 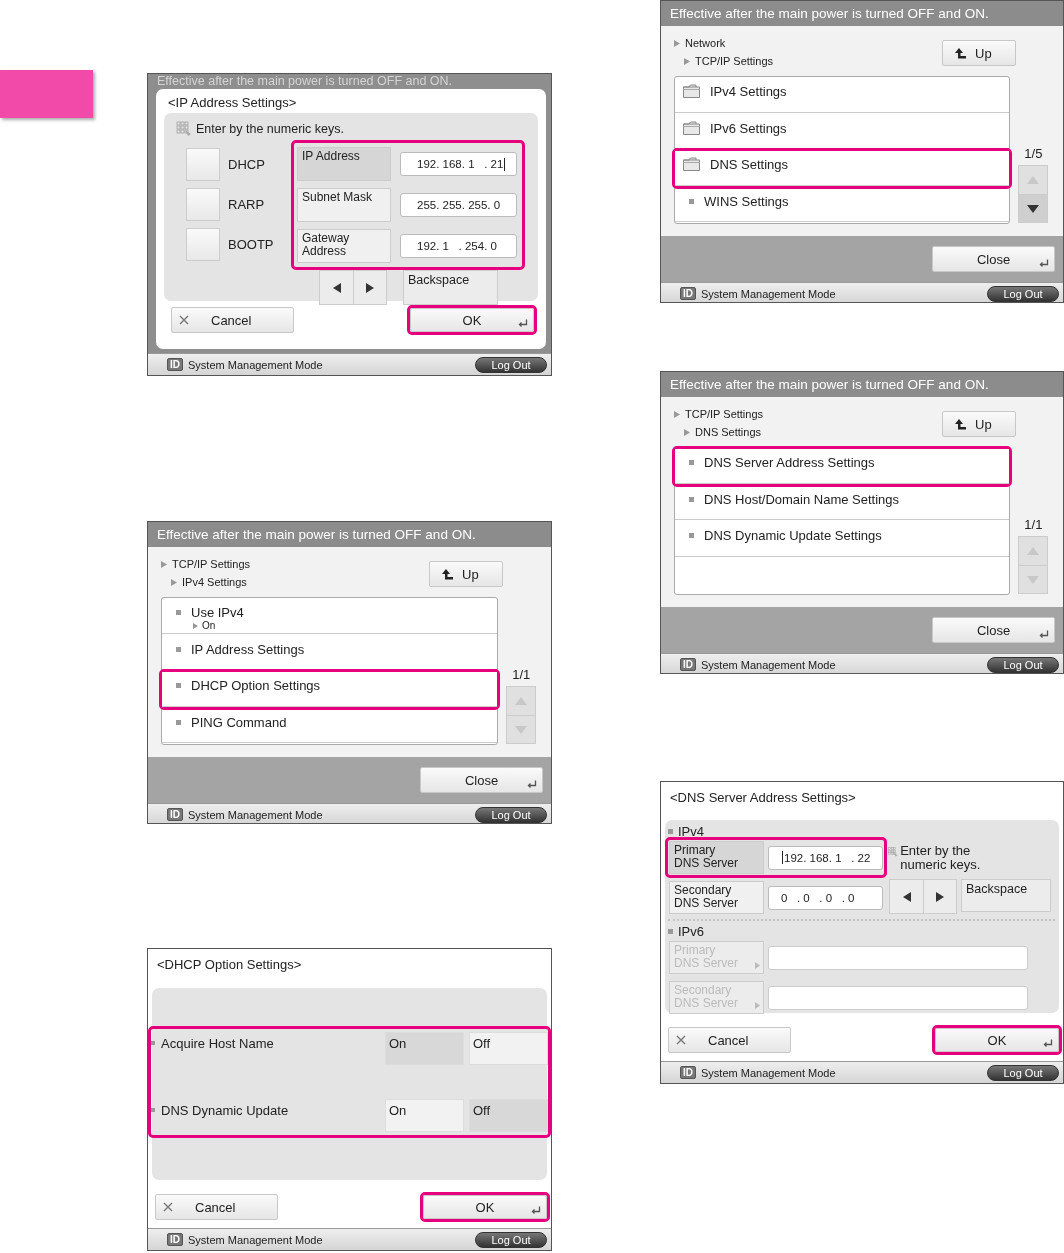 What do you see at coordinates (1033, 153) in the screenshot?
I see `page-indicator: 1/5` at bounding box center [1033, 153].